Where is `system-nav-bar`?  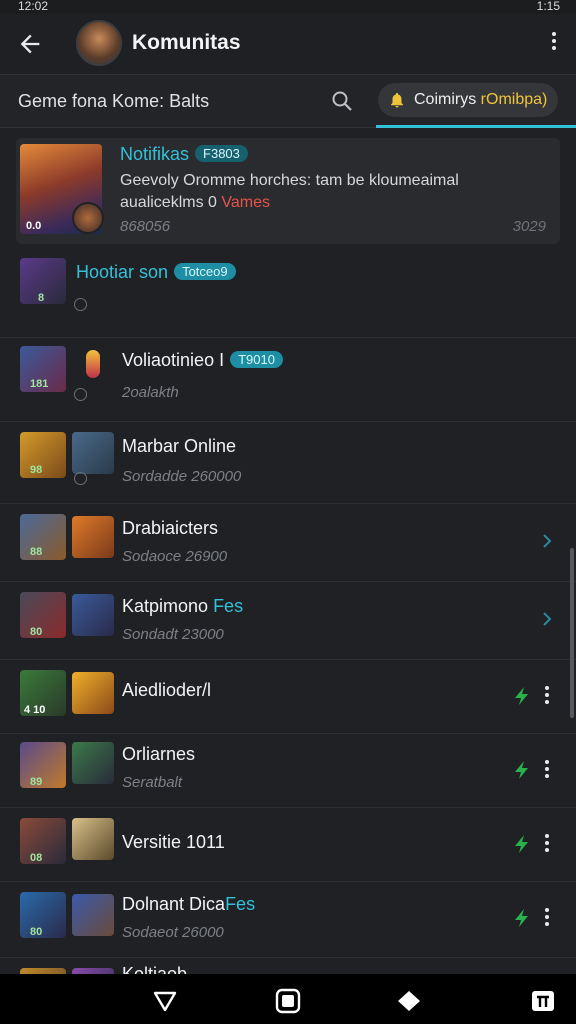
system-nav-bar is located at coordinates (288, 999).